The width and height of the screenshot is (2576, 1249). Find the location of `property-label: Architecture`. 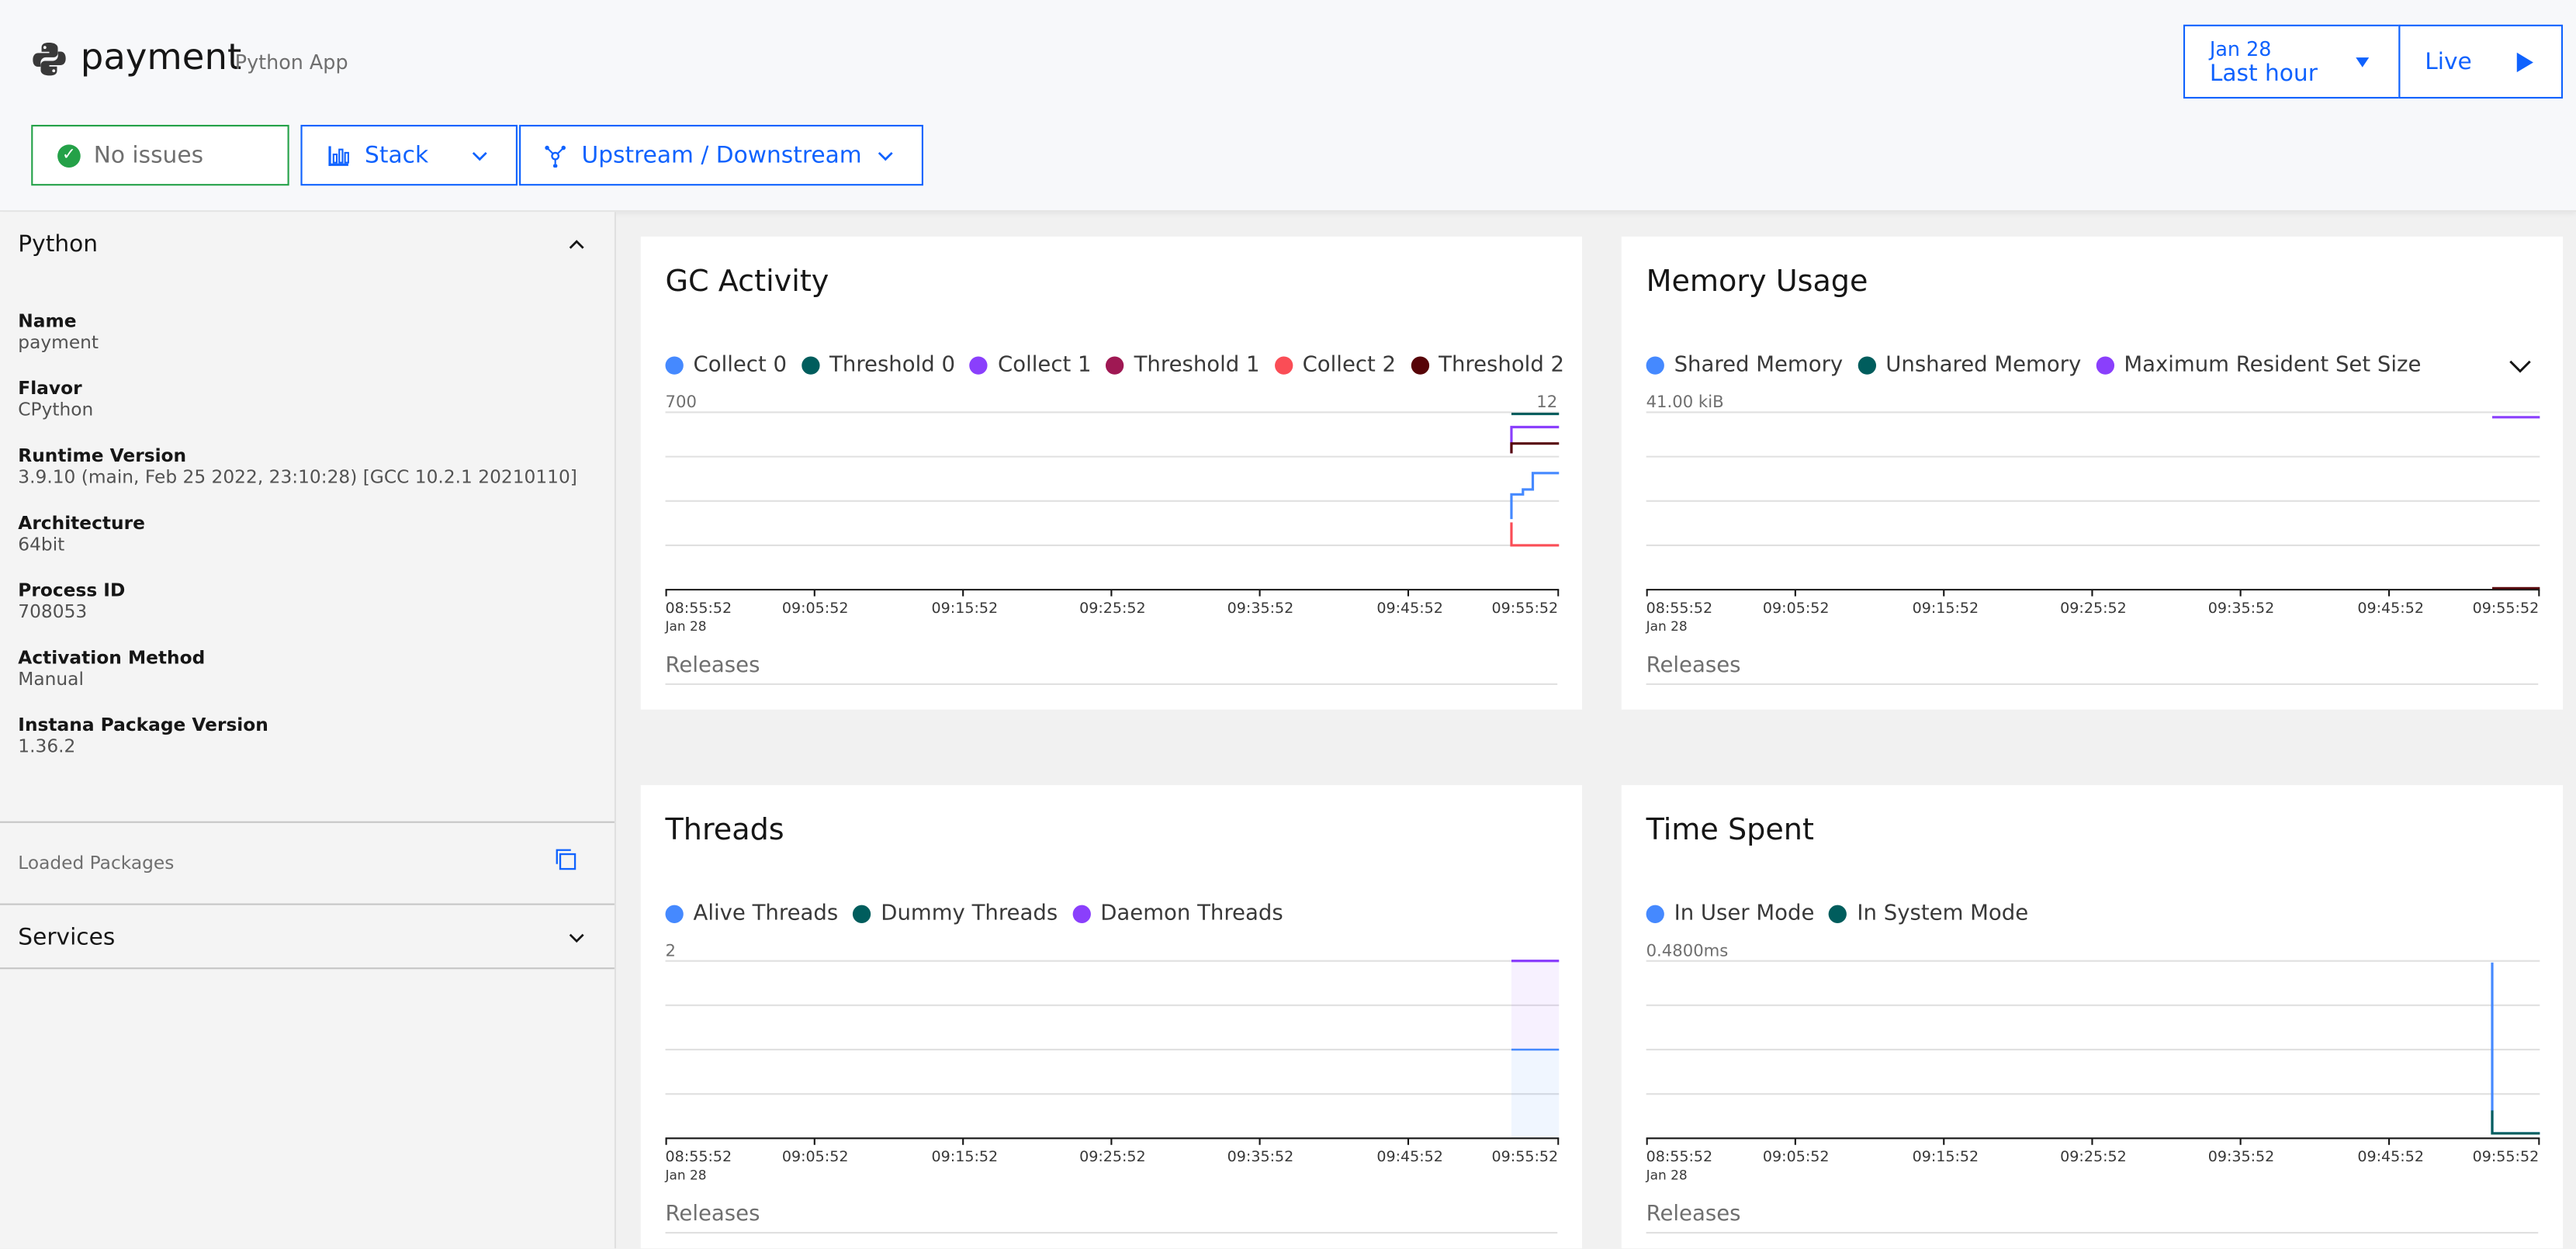

property-label: Architecture is located at coordinates (81, 523).